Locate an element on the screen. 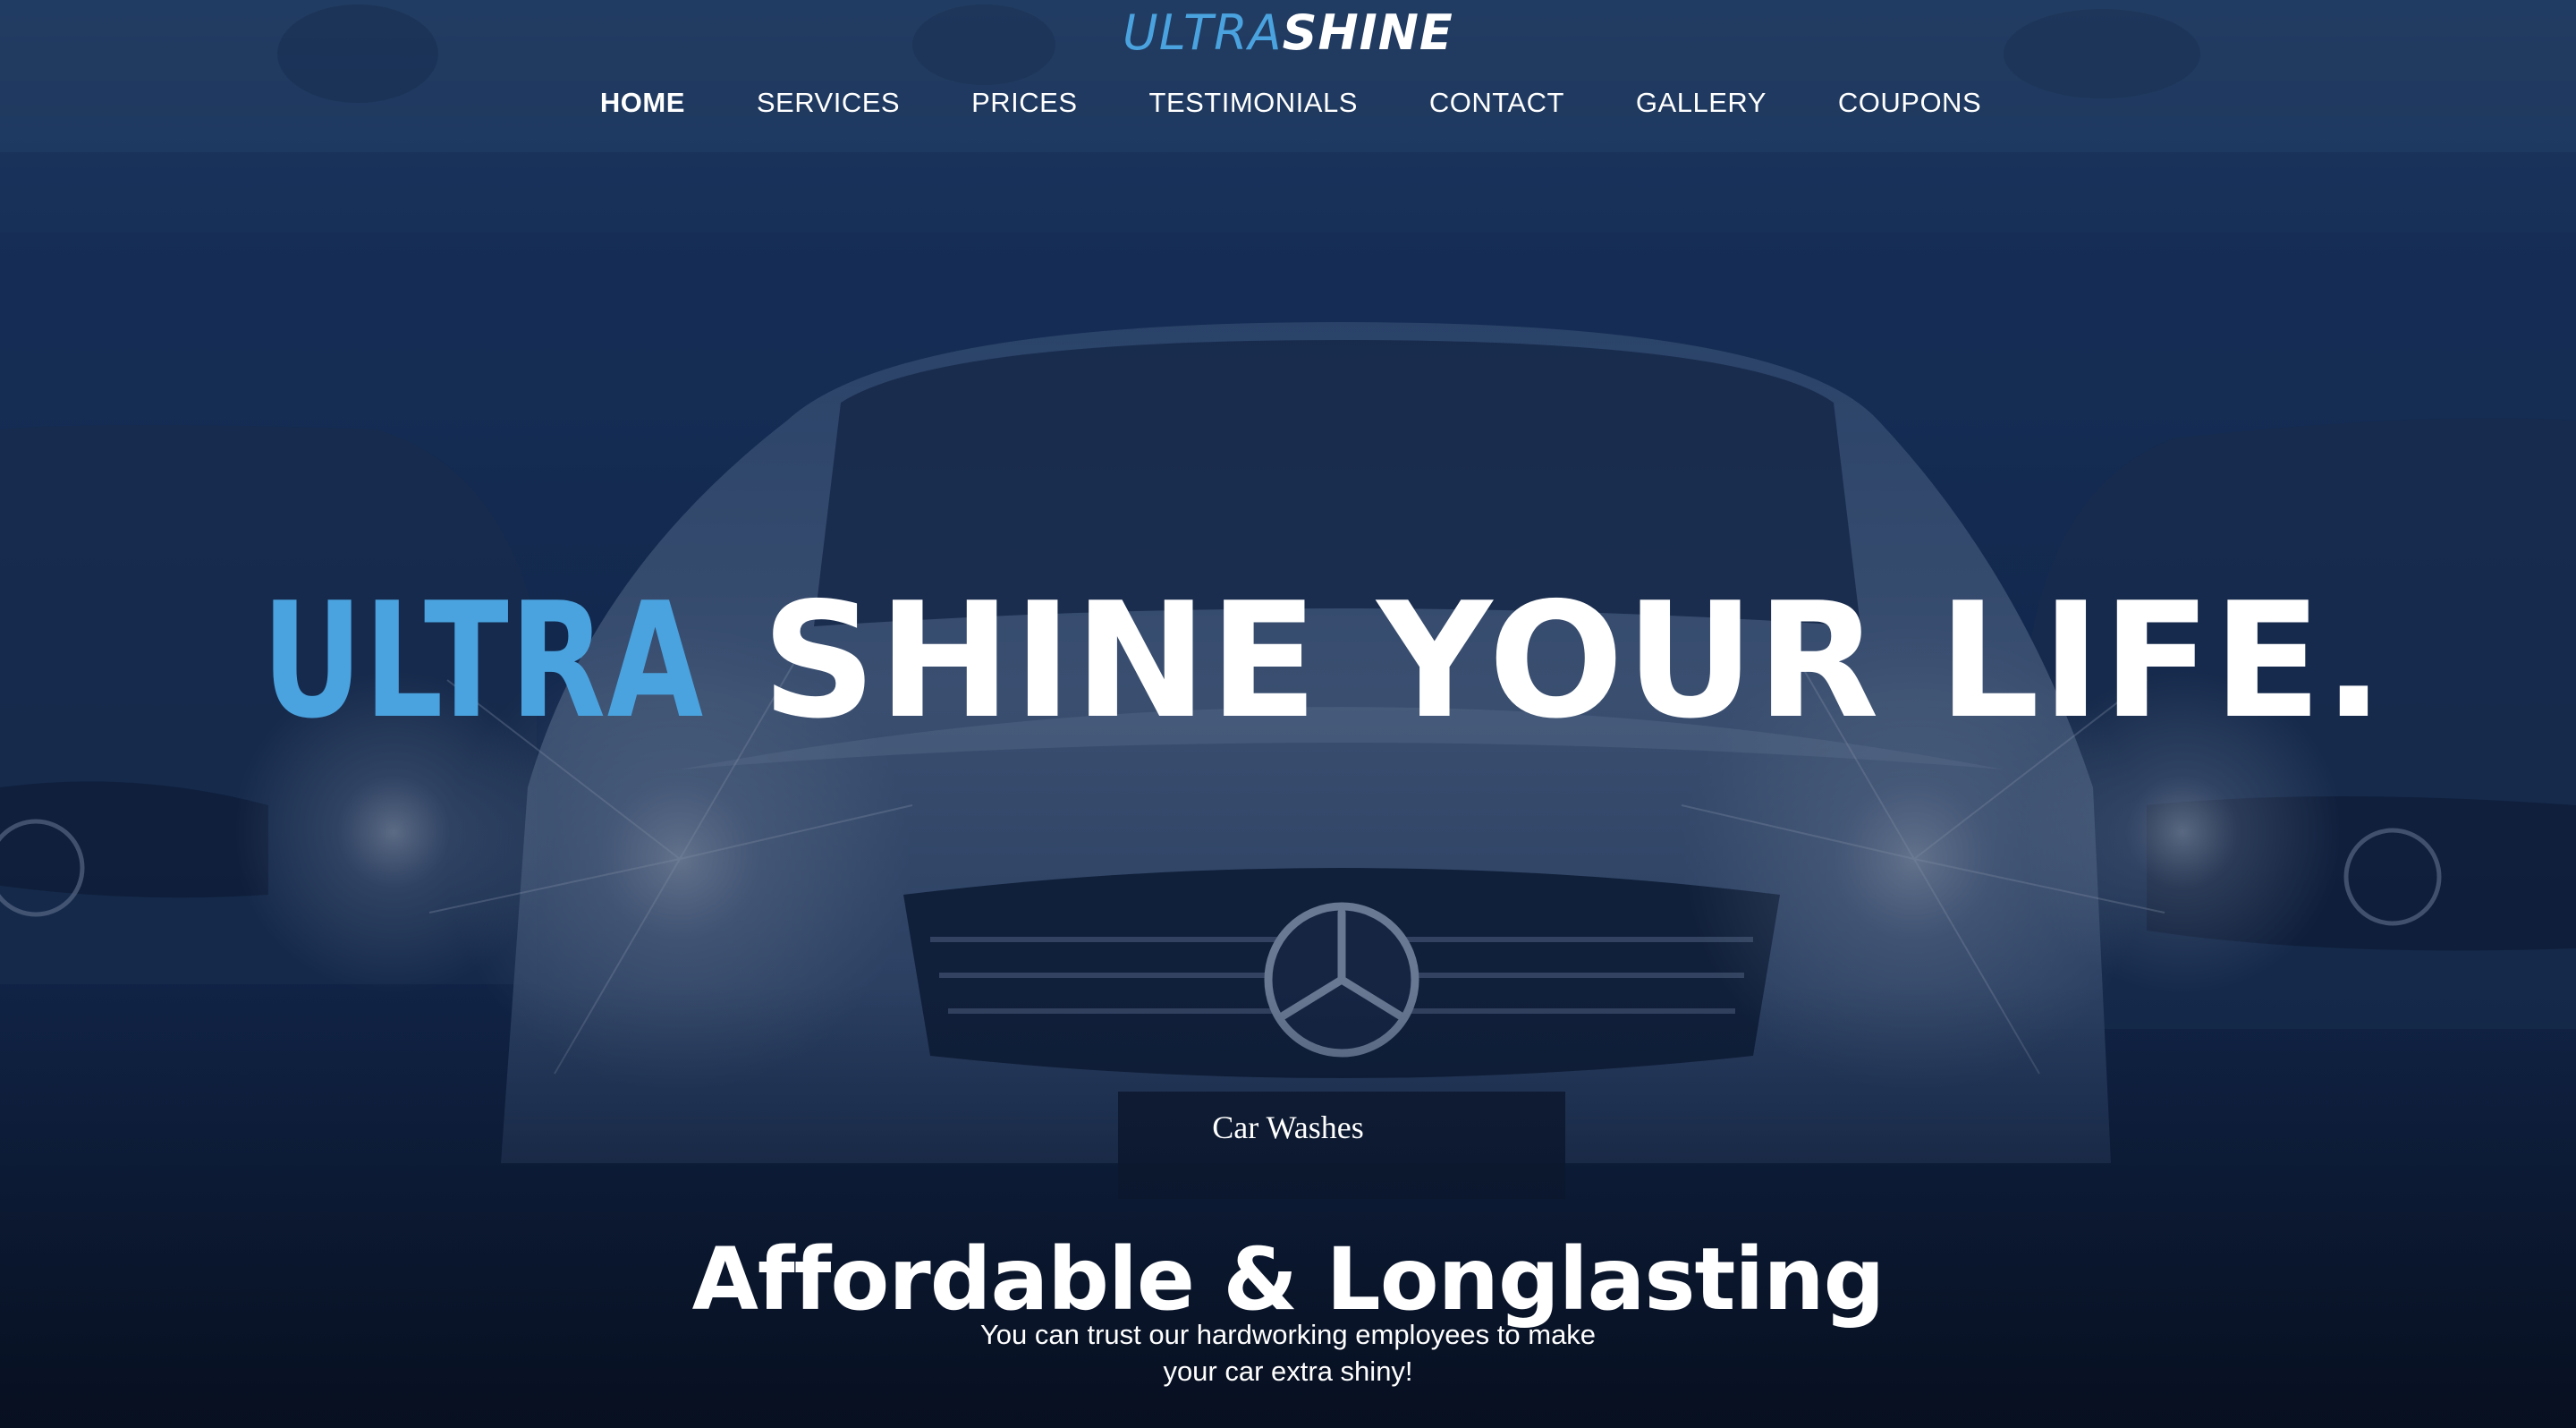 This screenshot has height=1428, width=2576. nav-home: HOME is located at coordinates (642, 102).